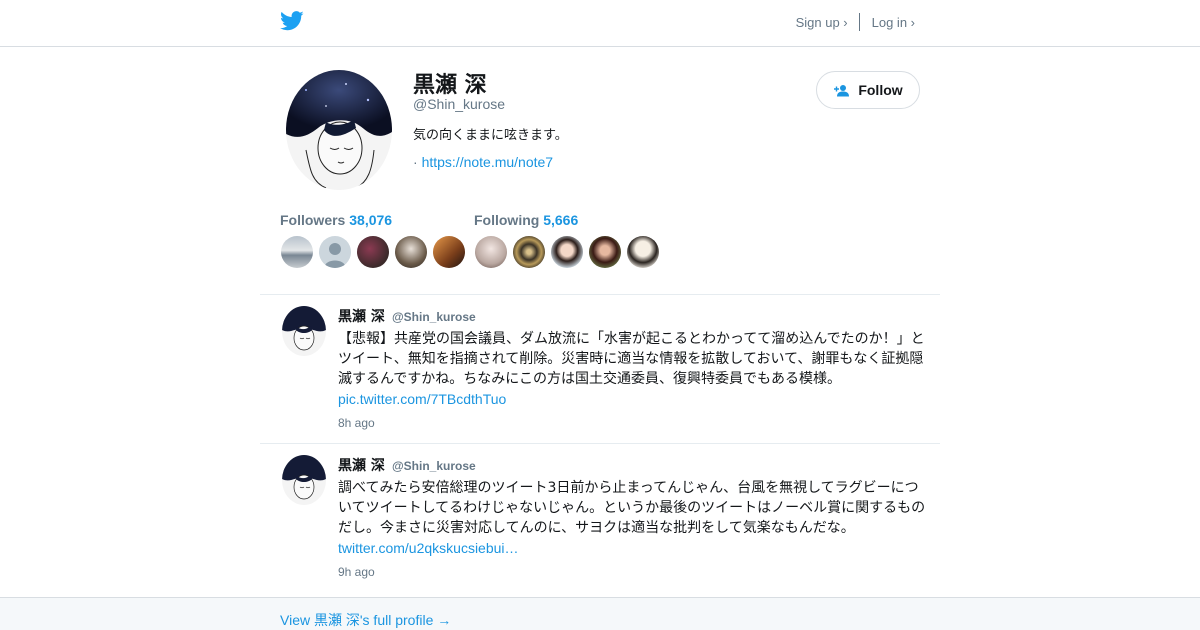  Describe the element at coordinates (859, 22) in the screenshot. I see `link-separator` at that location.